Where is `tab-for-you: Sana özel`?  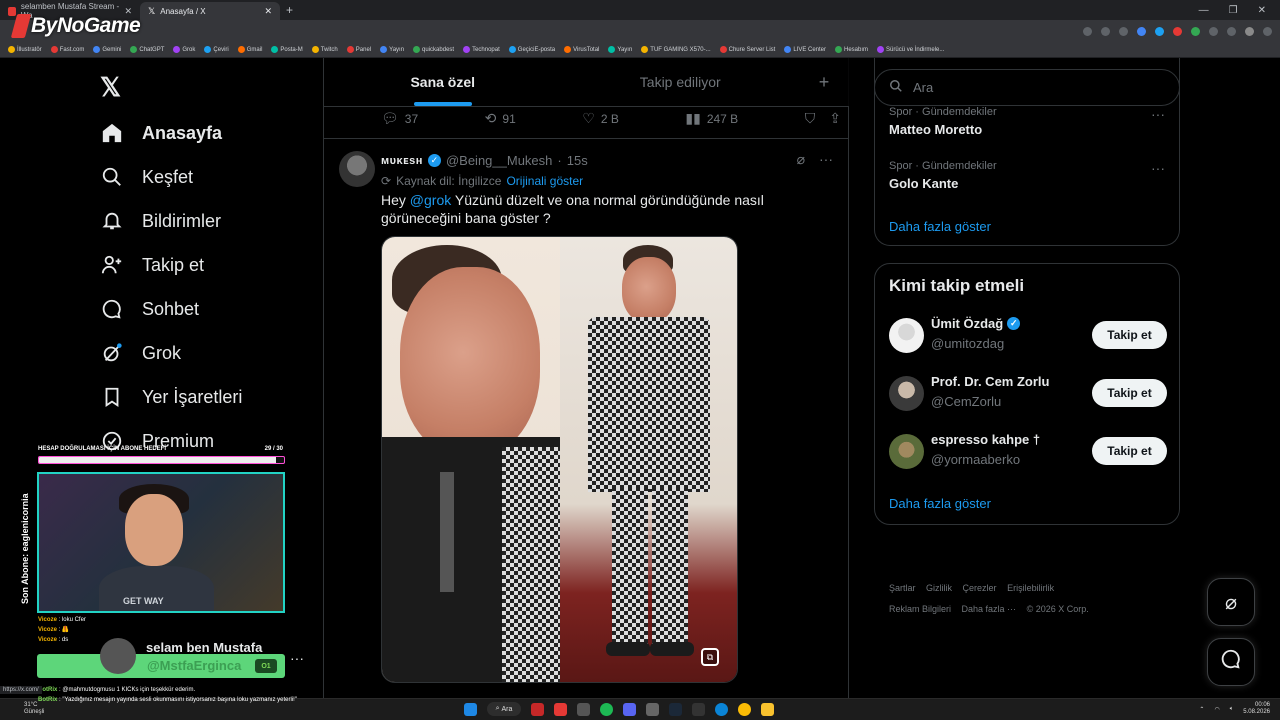
tab-for-you: Sana özel is located at coordinates (443, 82).